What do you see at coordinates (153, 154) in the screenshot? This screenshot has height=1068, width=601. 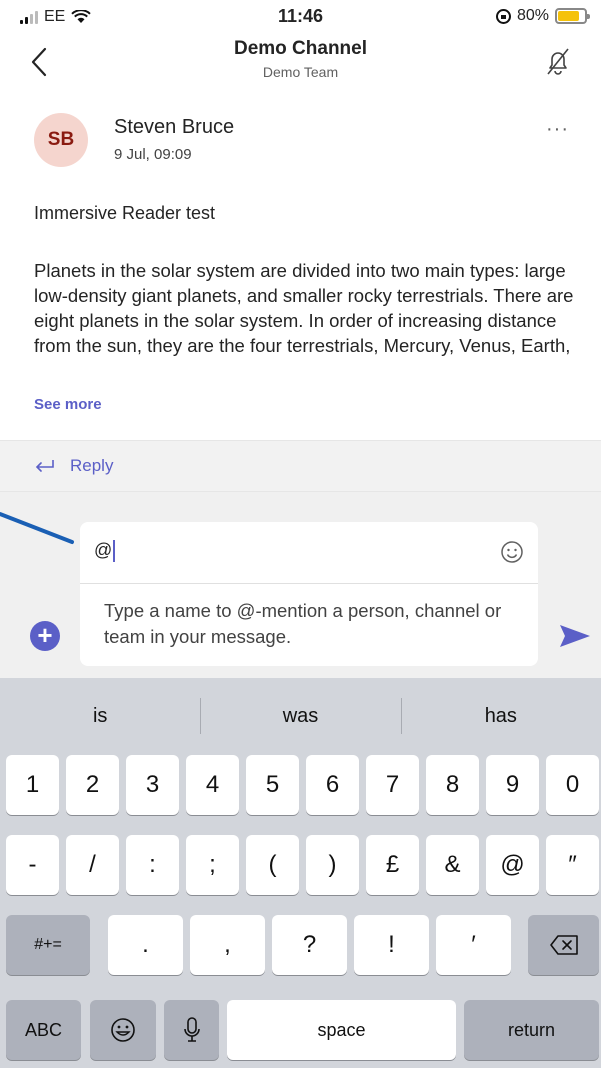 I see `message-timestamp: 9 Jul, 09:09` at bounding box center [153, 154].